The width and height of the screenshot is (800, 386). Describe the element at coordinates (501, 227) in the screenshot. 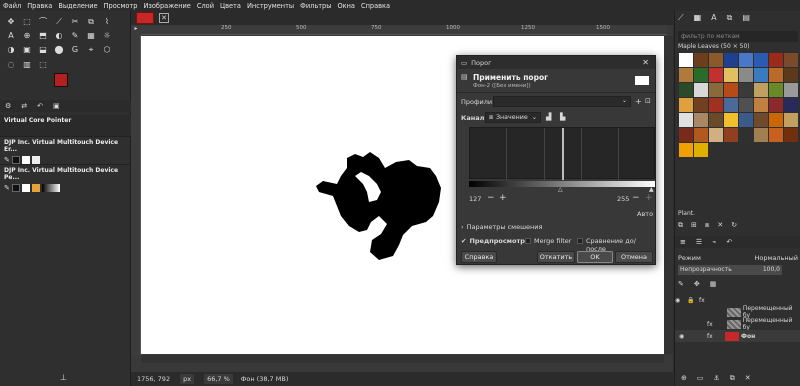

I see `blend-options-expander: › Параметры смешения` at that location.